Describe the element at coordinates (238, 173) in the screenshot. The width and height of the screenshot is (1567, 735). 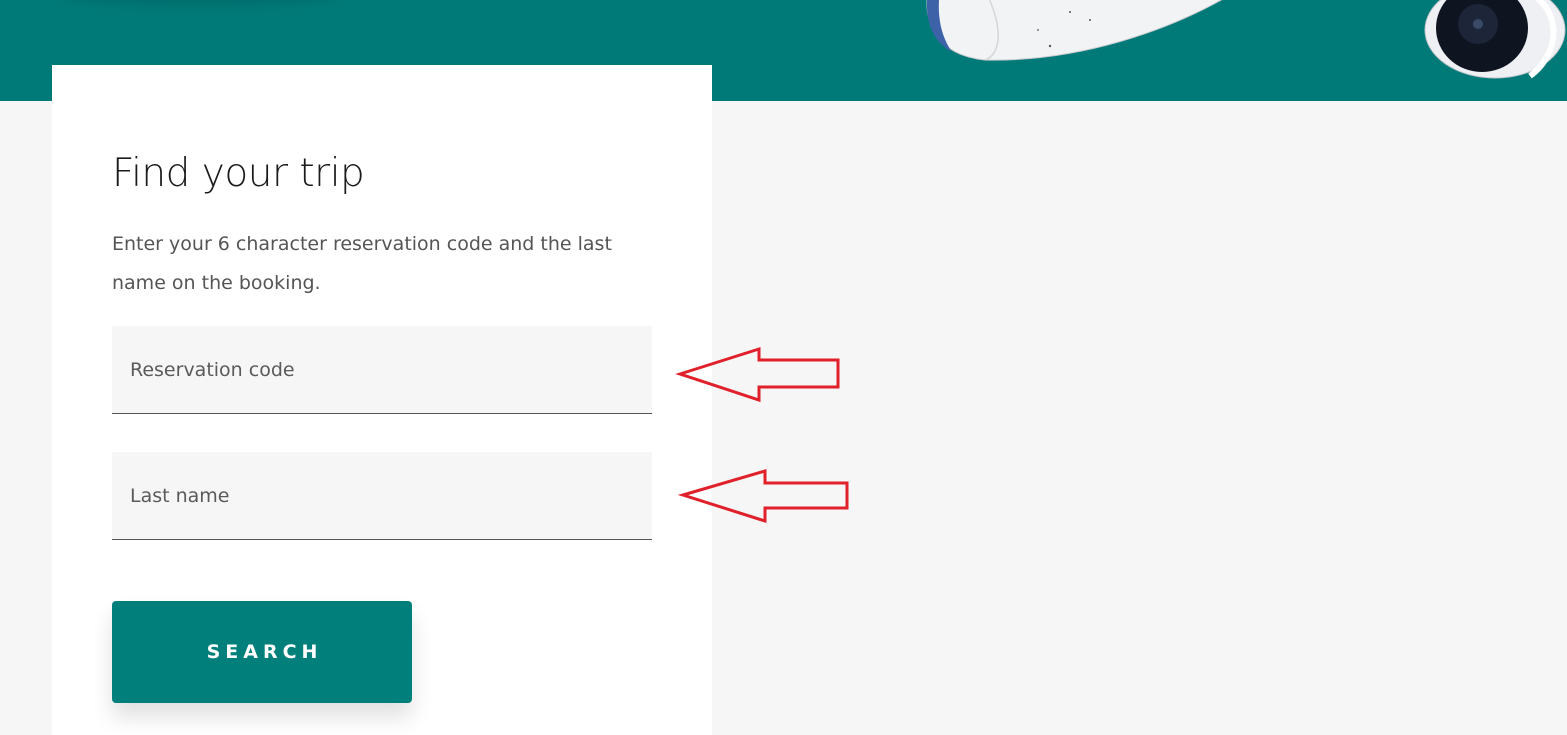
I see `page-title: Find your trip` at that location.